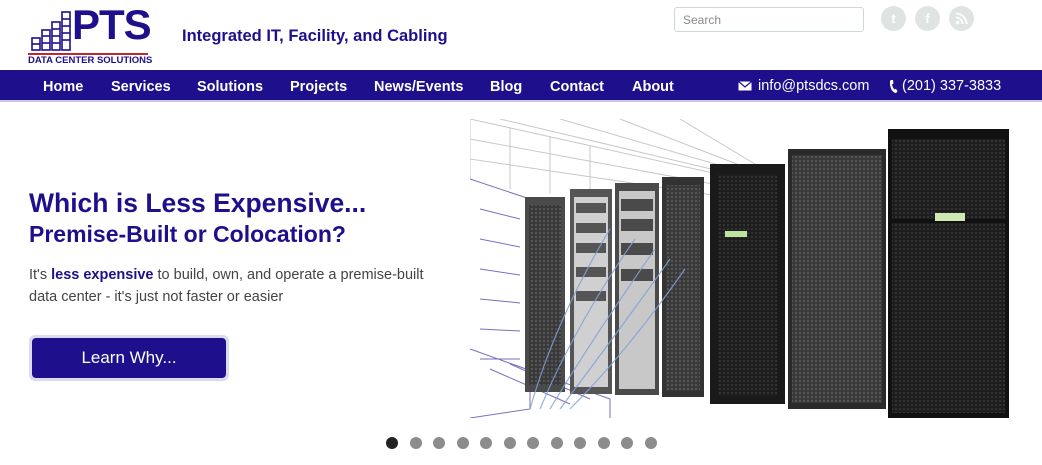 The width and height of the screenshot is (1042, 465). What do you see at coordinates (745, 86) in the screenshot?
I see `envelope-icon` at bounding box center [745, 86].